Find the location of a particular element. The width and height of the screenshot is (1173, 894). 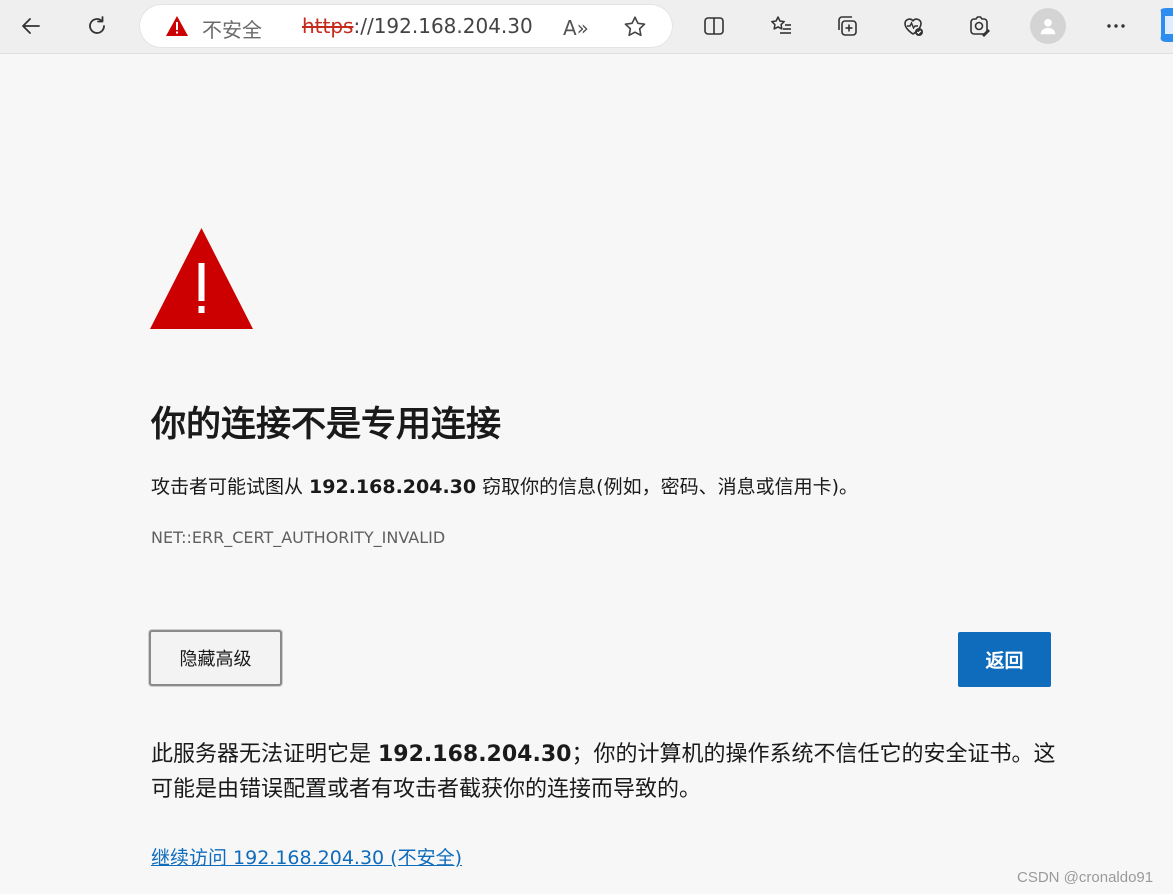

favorite-star-icon is located at coordinates (635, 27).